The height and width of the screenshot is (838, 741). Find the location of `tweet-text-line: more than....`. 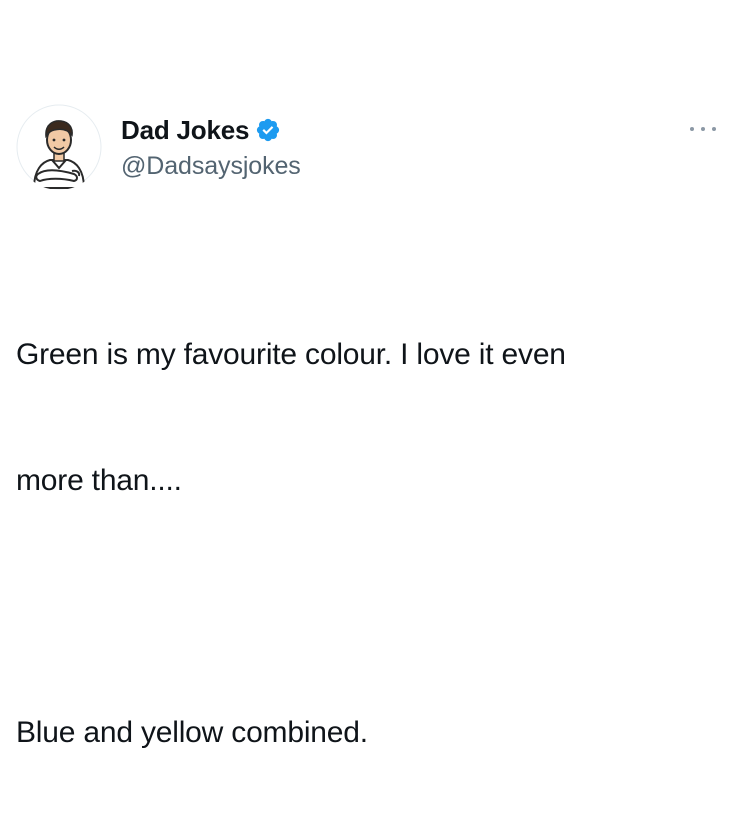

tweet-text-line: more than.... is located at coordinates (99, 480).